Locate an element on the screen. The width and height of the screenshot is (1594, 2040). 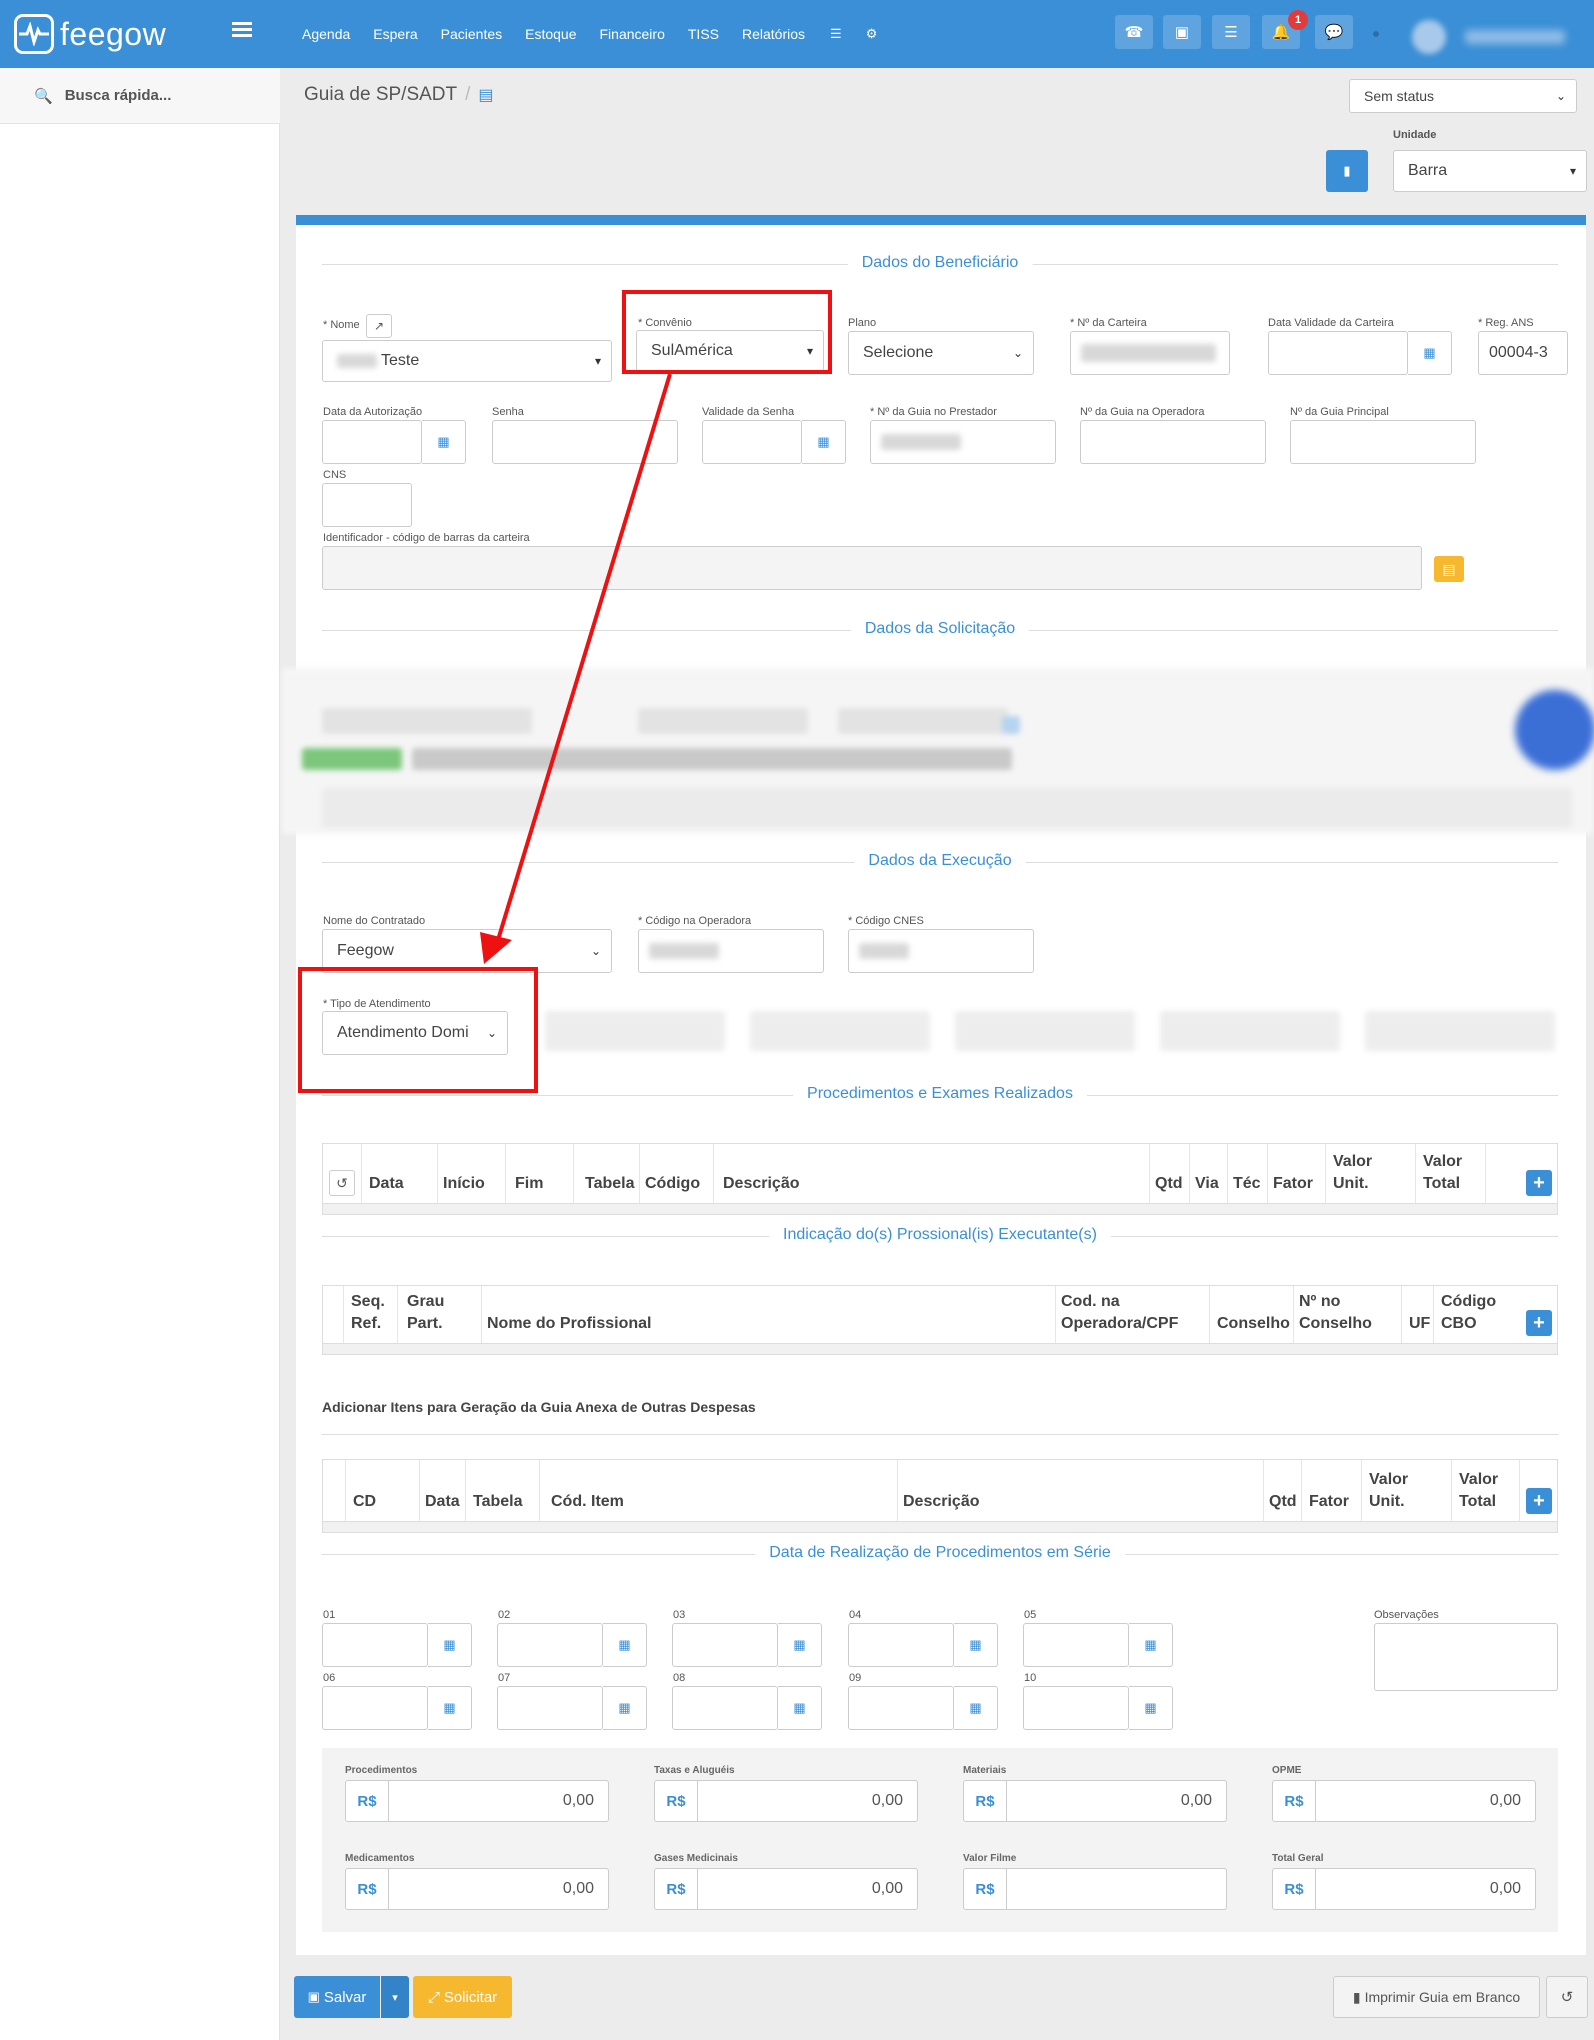
nav-tiss: TISS is located at coordinates (703, 34).